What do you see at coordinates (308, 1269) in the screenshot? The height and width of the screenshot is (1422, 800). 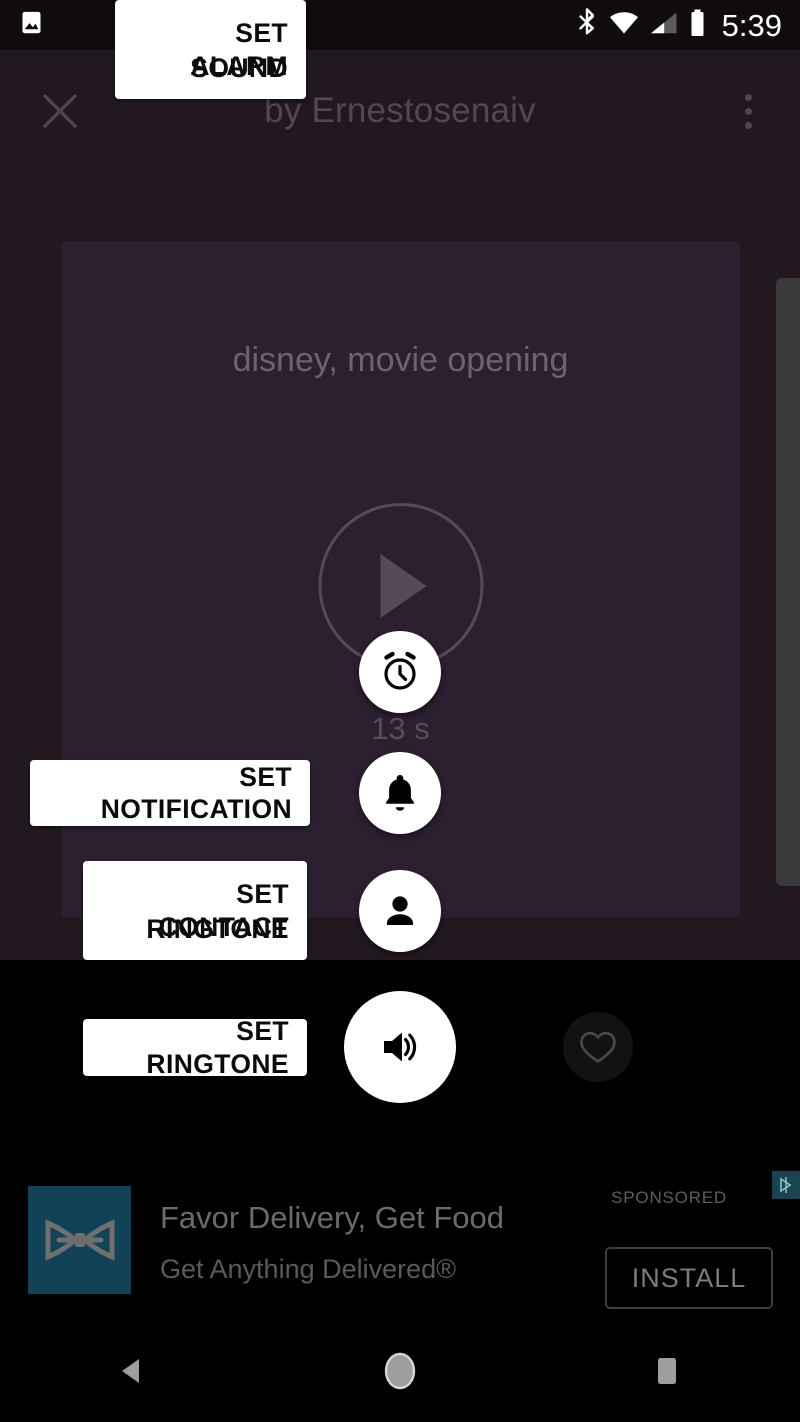 I see `ad-subtitle: Get Anything Delivered®` at bounding box center [308, 1269].